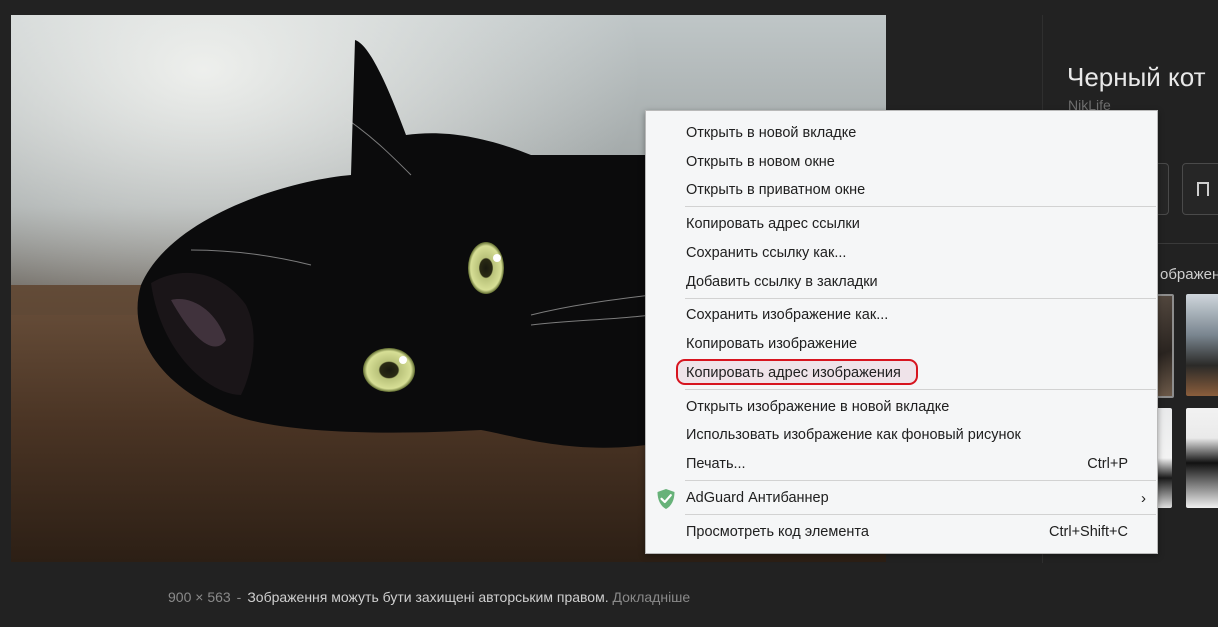 The height and width of the screenshot is (627, 1218). Describe the element at coordinates (1203, 189) in the screenshot. I see `bookmark-icon` at that location.